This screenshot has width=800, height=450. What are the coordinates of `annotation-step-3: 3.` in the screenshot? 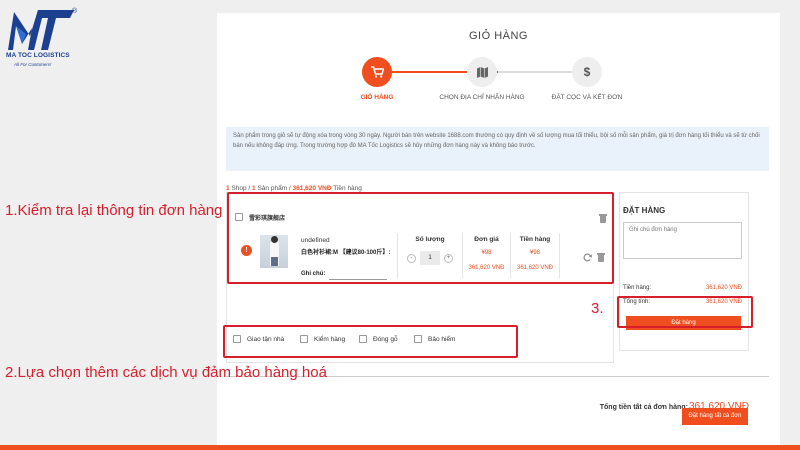 It's located at (597, 308).